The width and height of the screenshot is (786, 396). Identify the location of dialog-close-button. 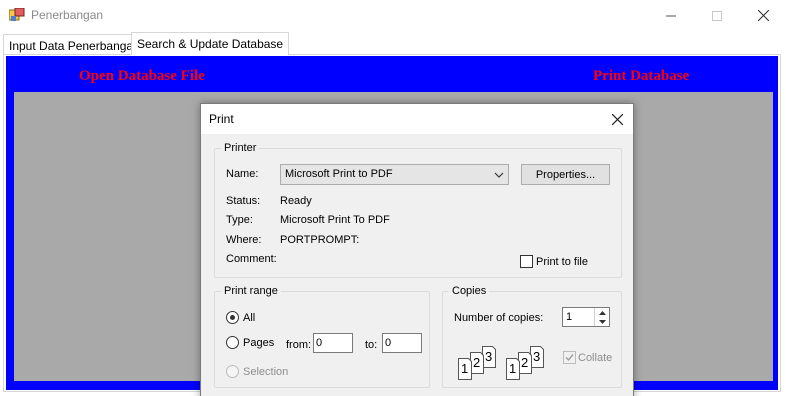
(617, 119).